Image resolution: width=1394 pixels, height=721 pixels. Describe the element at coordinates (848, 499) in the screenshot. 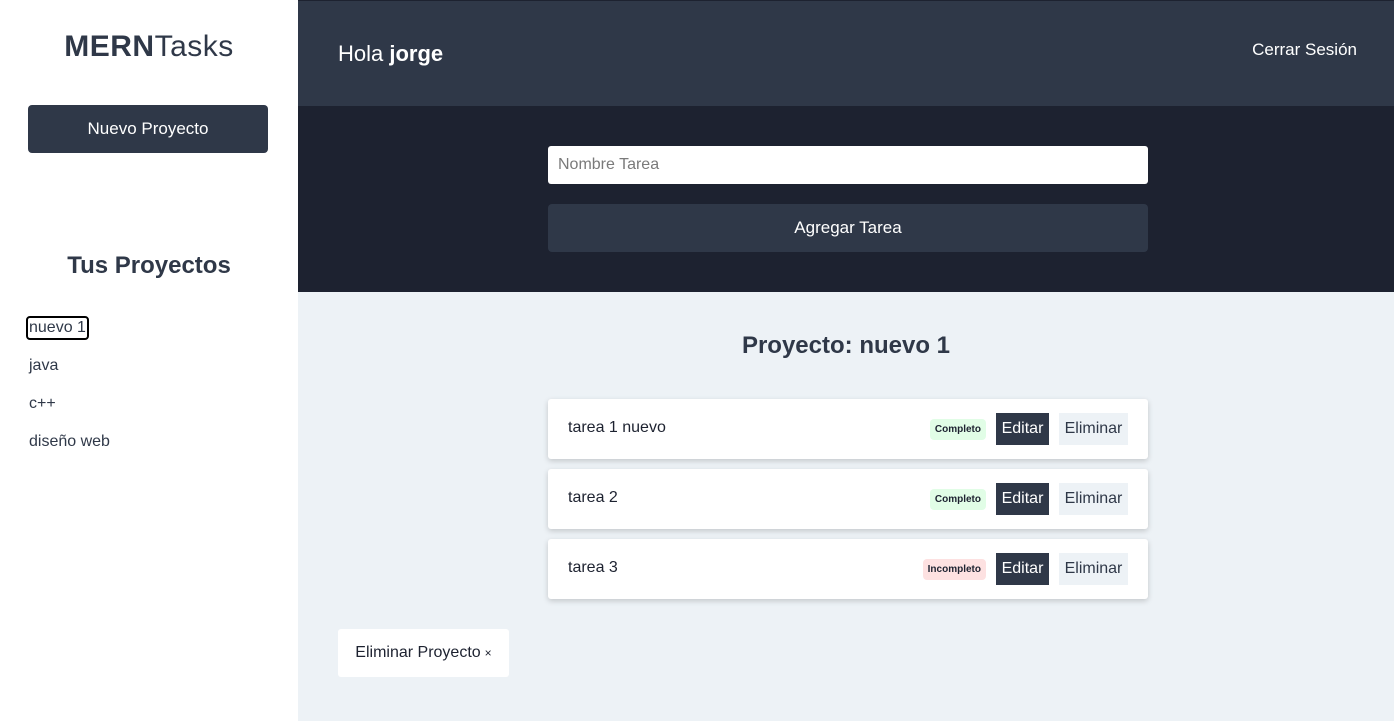

I see `task-row: tarea 2 Completo Editar Eliminar` at that location.